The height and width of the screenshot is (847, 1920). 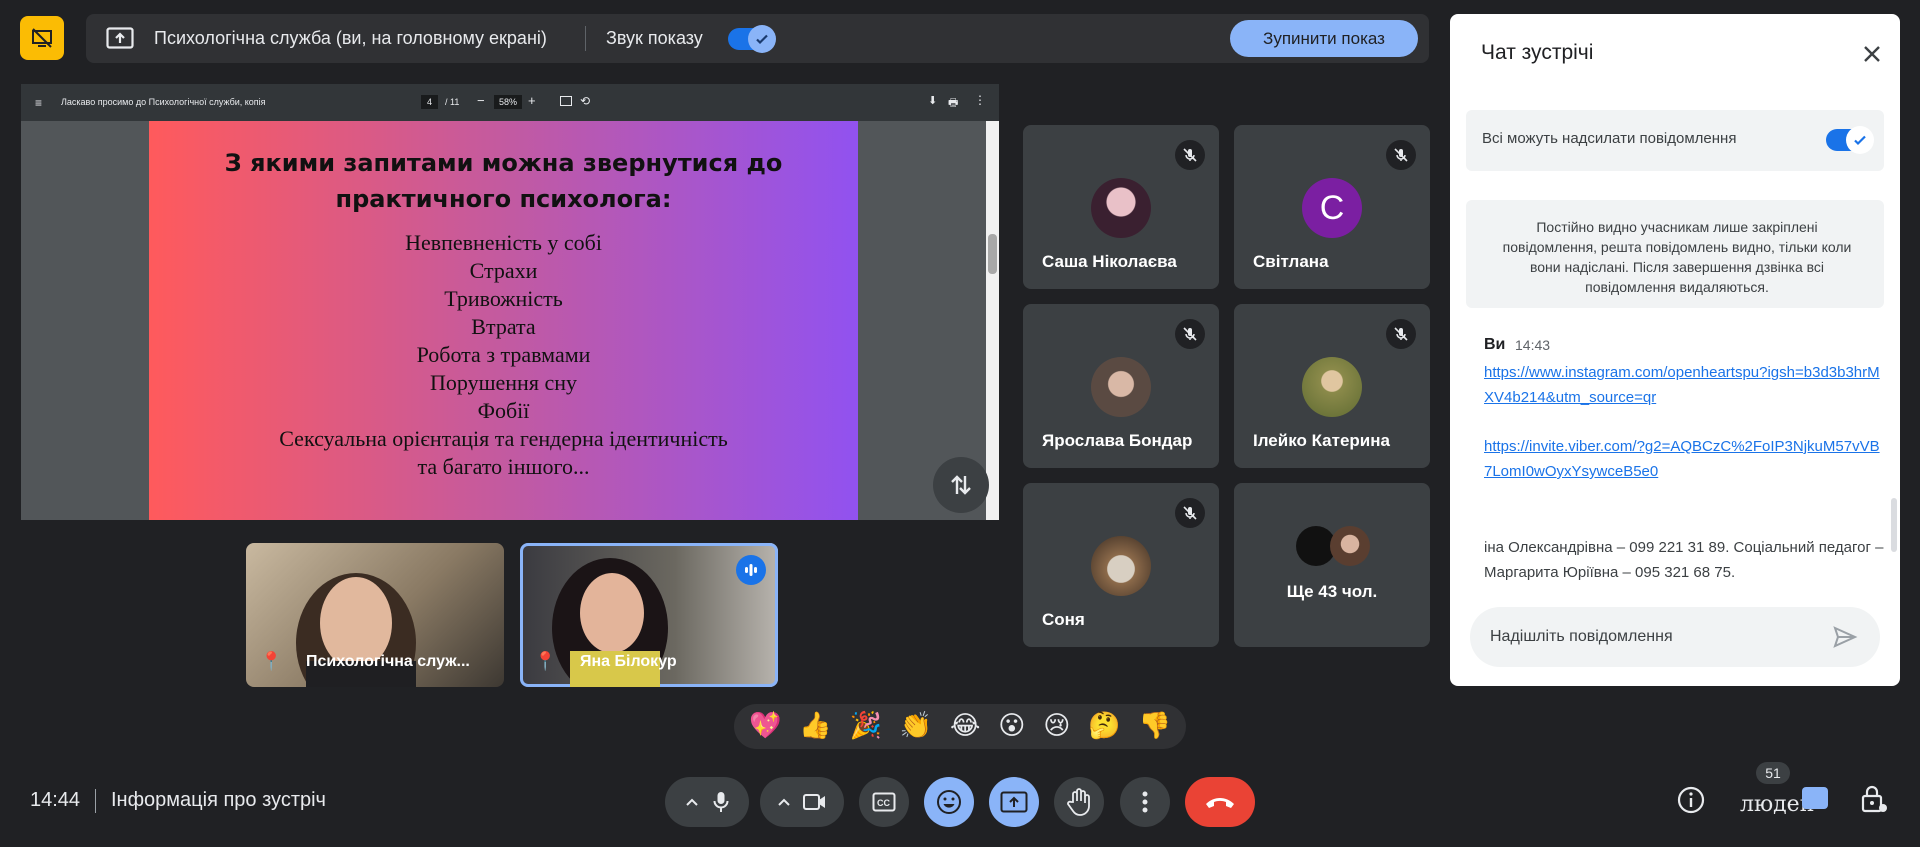 I want to click on participant-tile: Ярослава Бондар, so click(x=1121, y=386).